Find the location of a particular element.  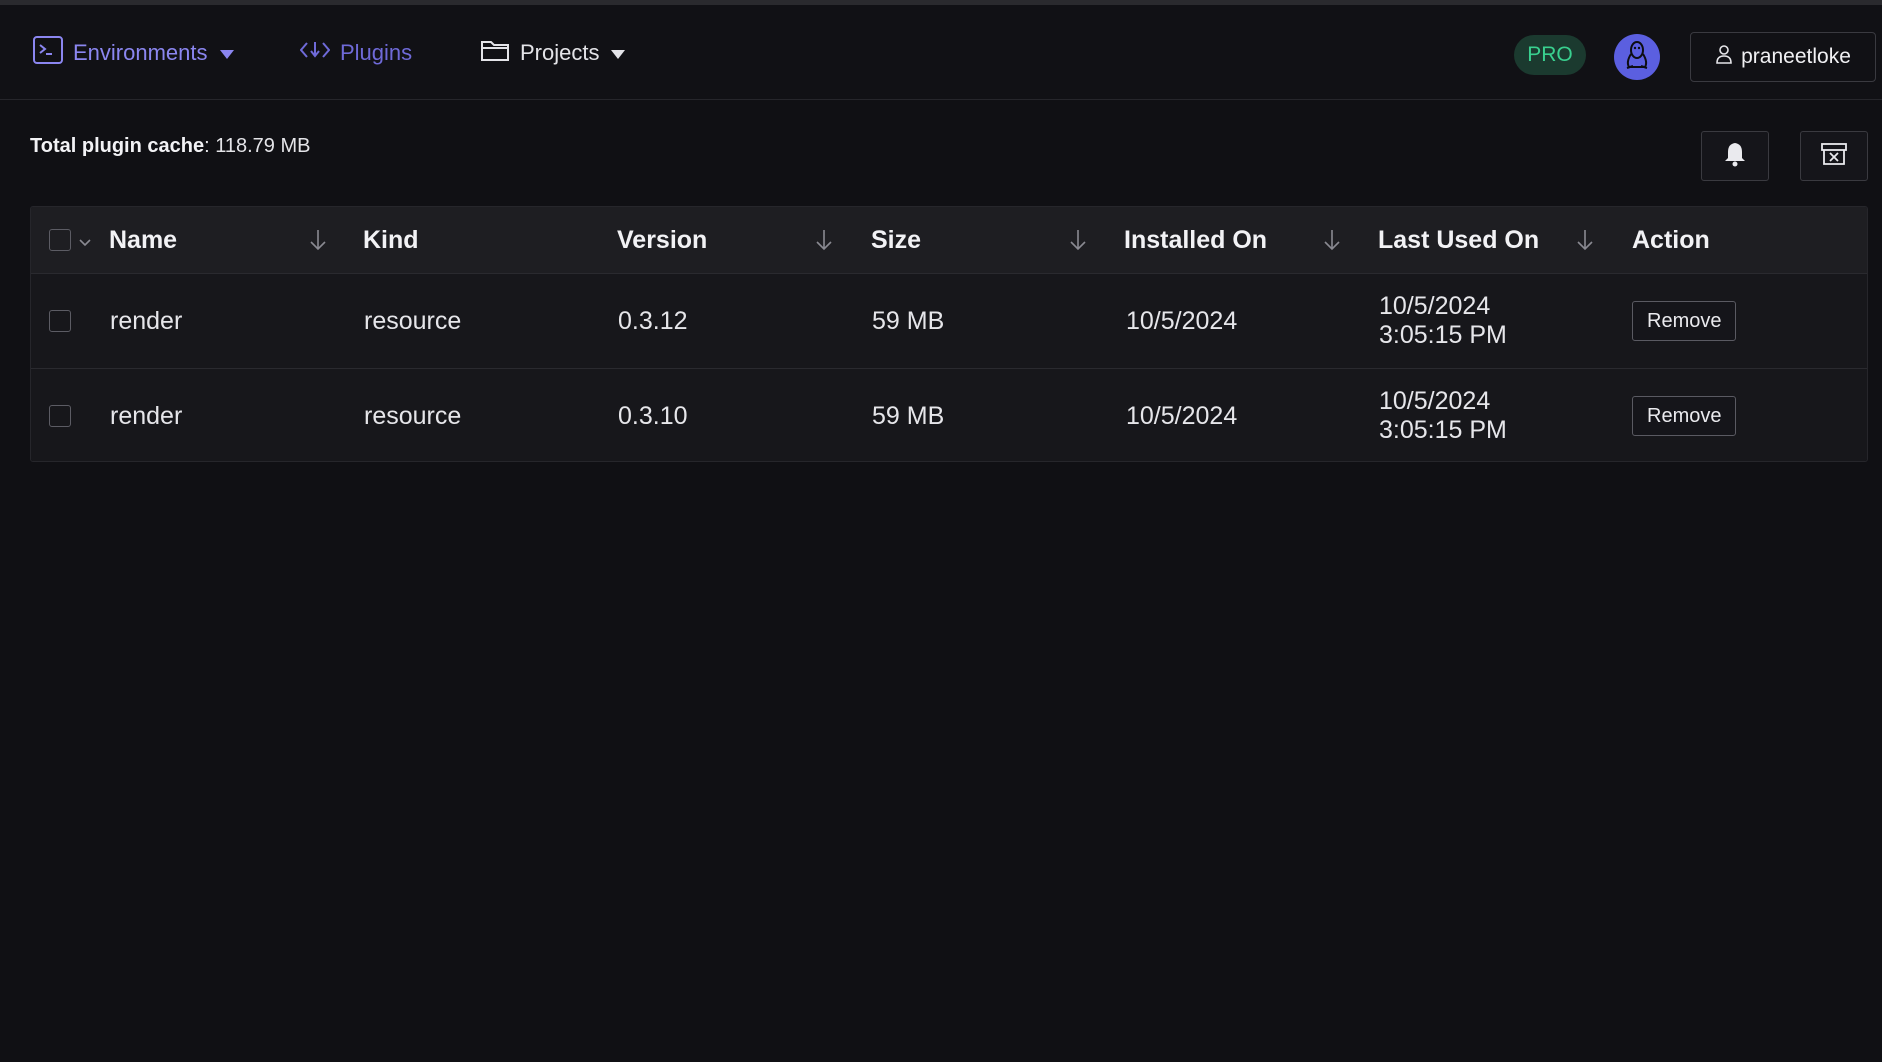

user-account-button: praneetloke is located at coordinates (1783, 57).